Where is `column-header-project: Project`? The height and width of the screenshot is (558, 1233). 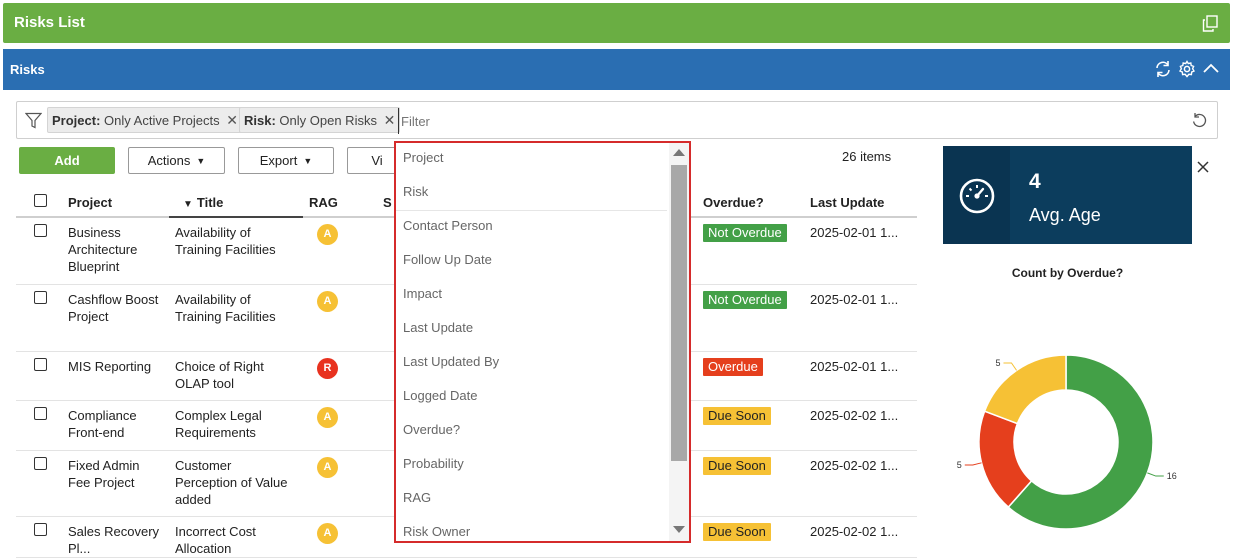 column-header-project: Project is located at coordinates (115, 203).